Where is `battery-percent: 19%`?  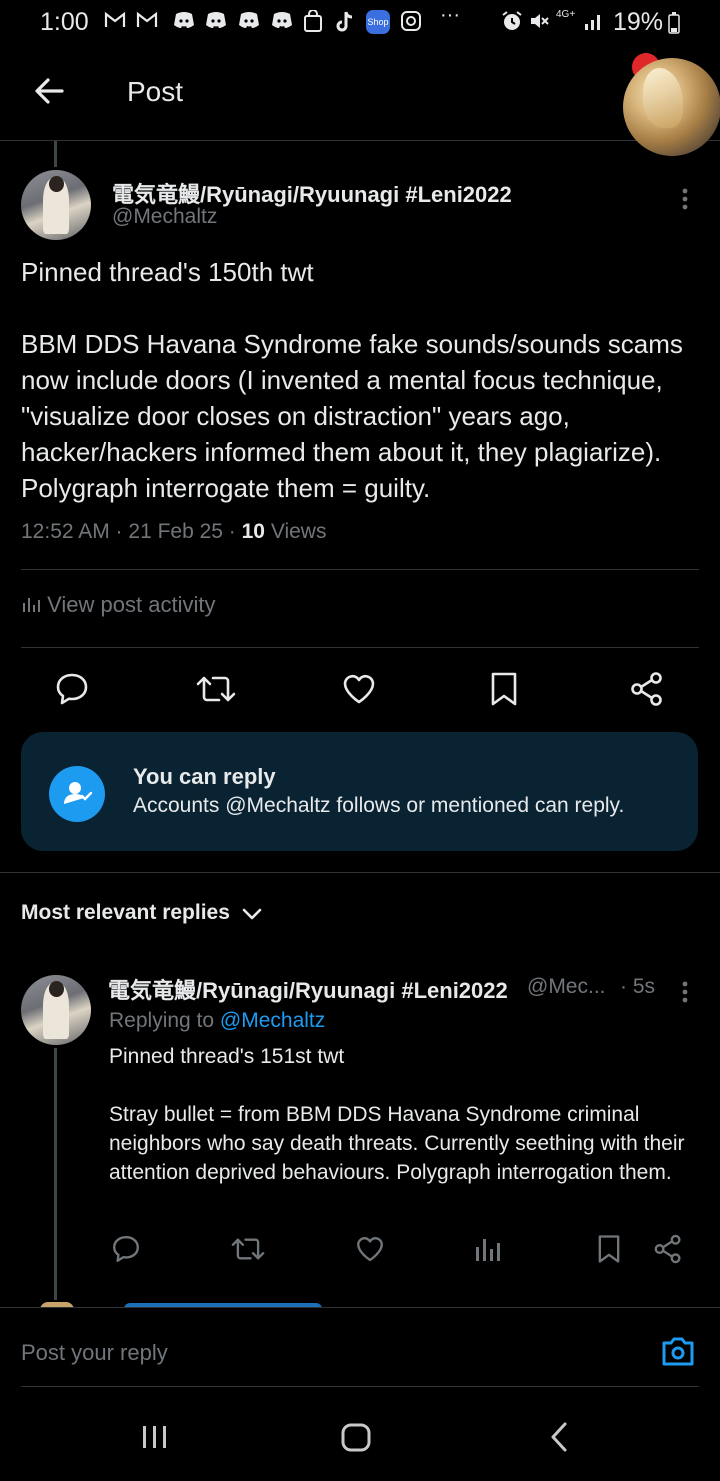
battery-percent: 19% is located at coordinates (638, 22).